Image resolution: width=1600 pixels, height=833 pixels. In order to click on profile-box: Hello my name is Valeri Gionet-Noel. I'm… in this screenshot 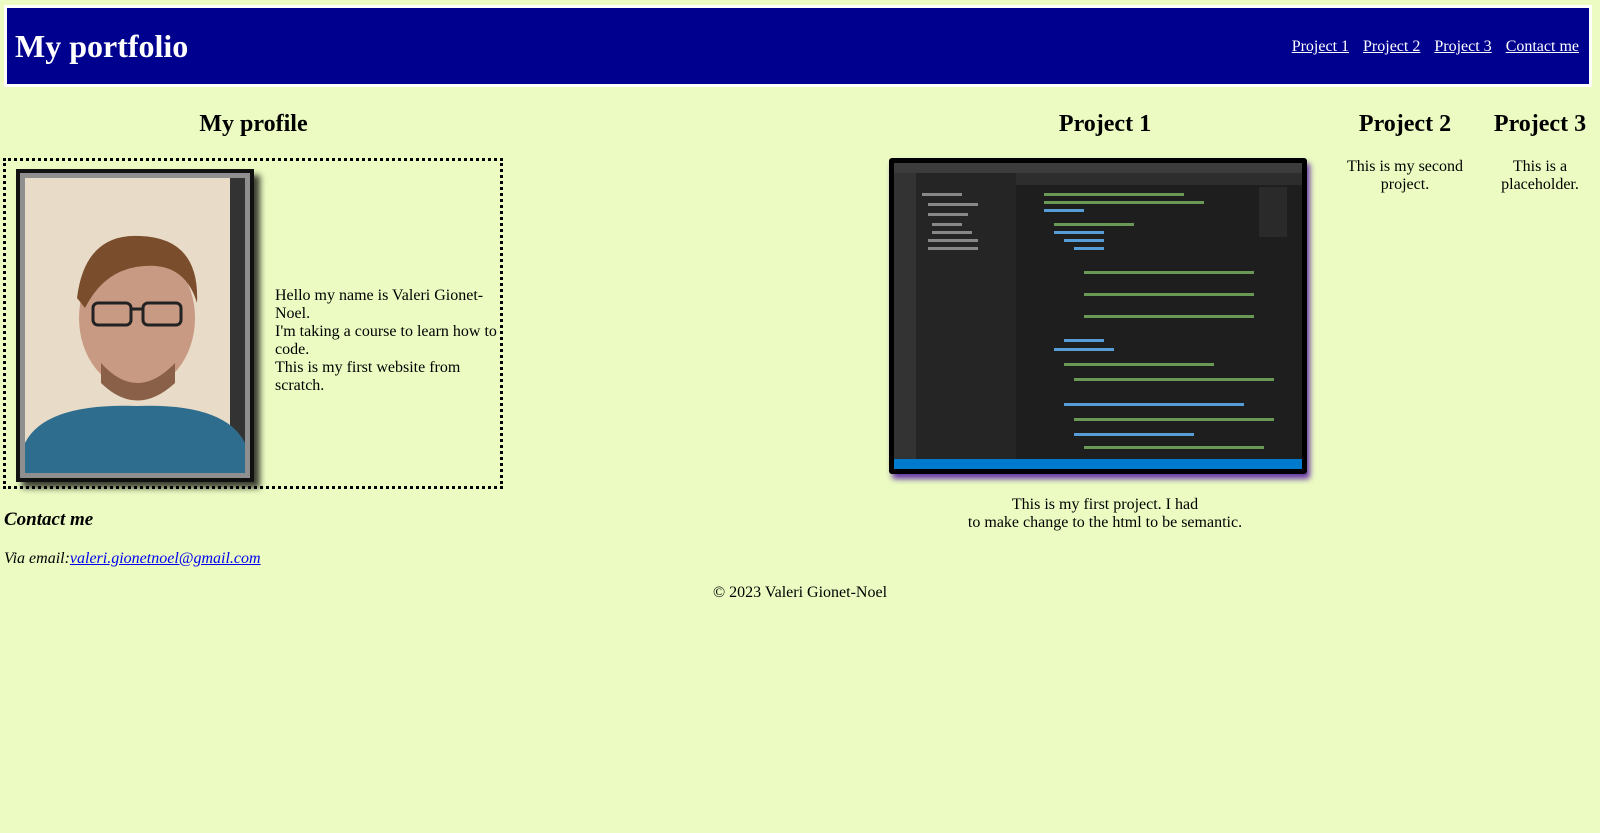, I will do `click(253, 323)`.